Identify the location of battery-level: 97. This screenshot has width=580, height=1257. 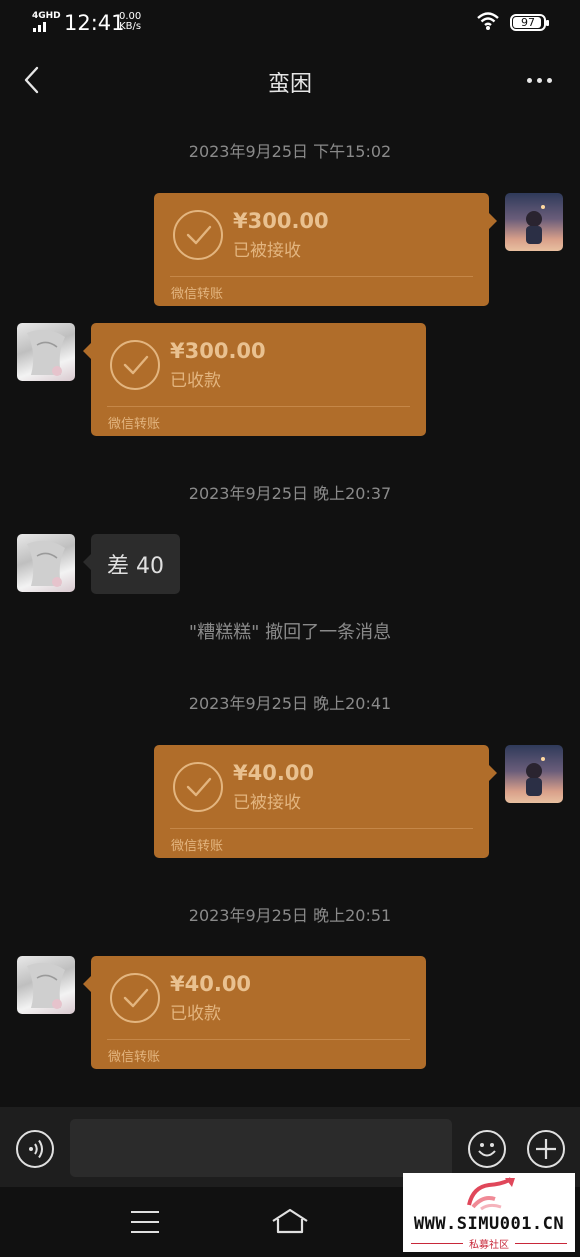
(528, 22).